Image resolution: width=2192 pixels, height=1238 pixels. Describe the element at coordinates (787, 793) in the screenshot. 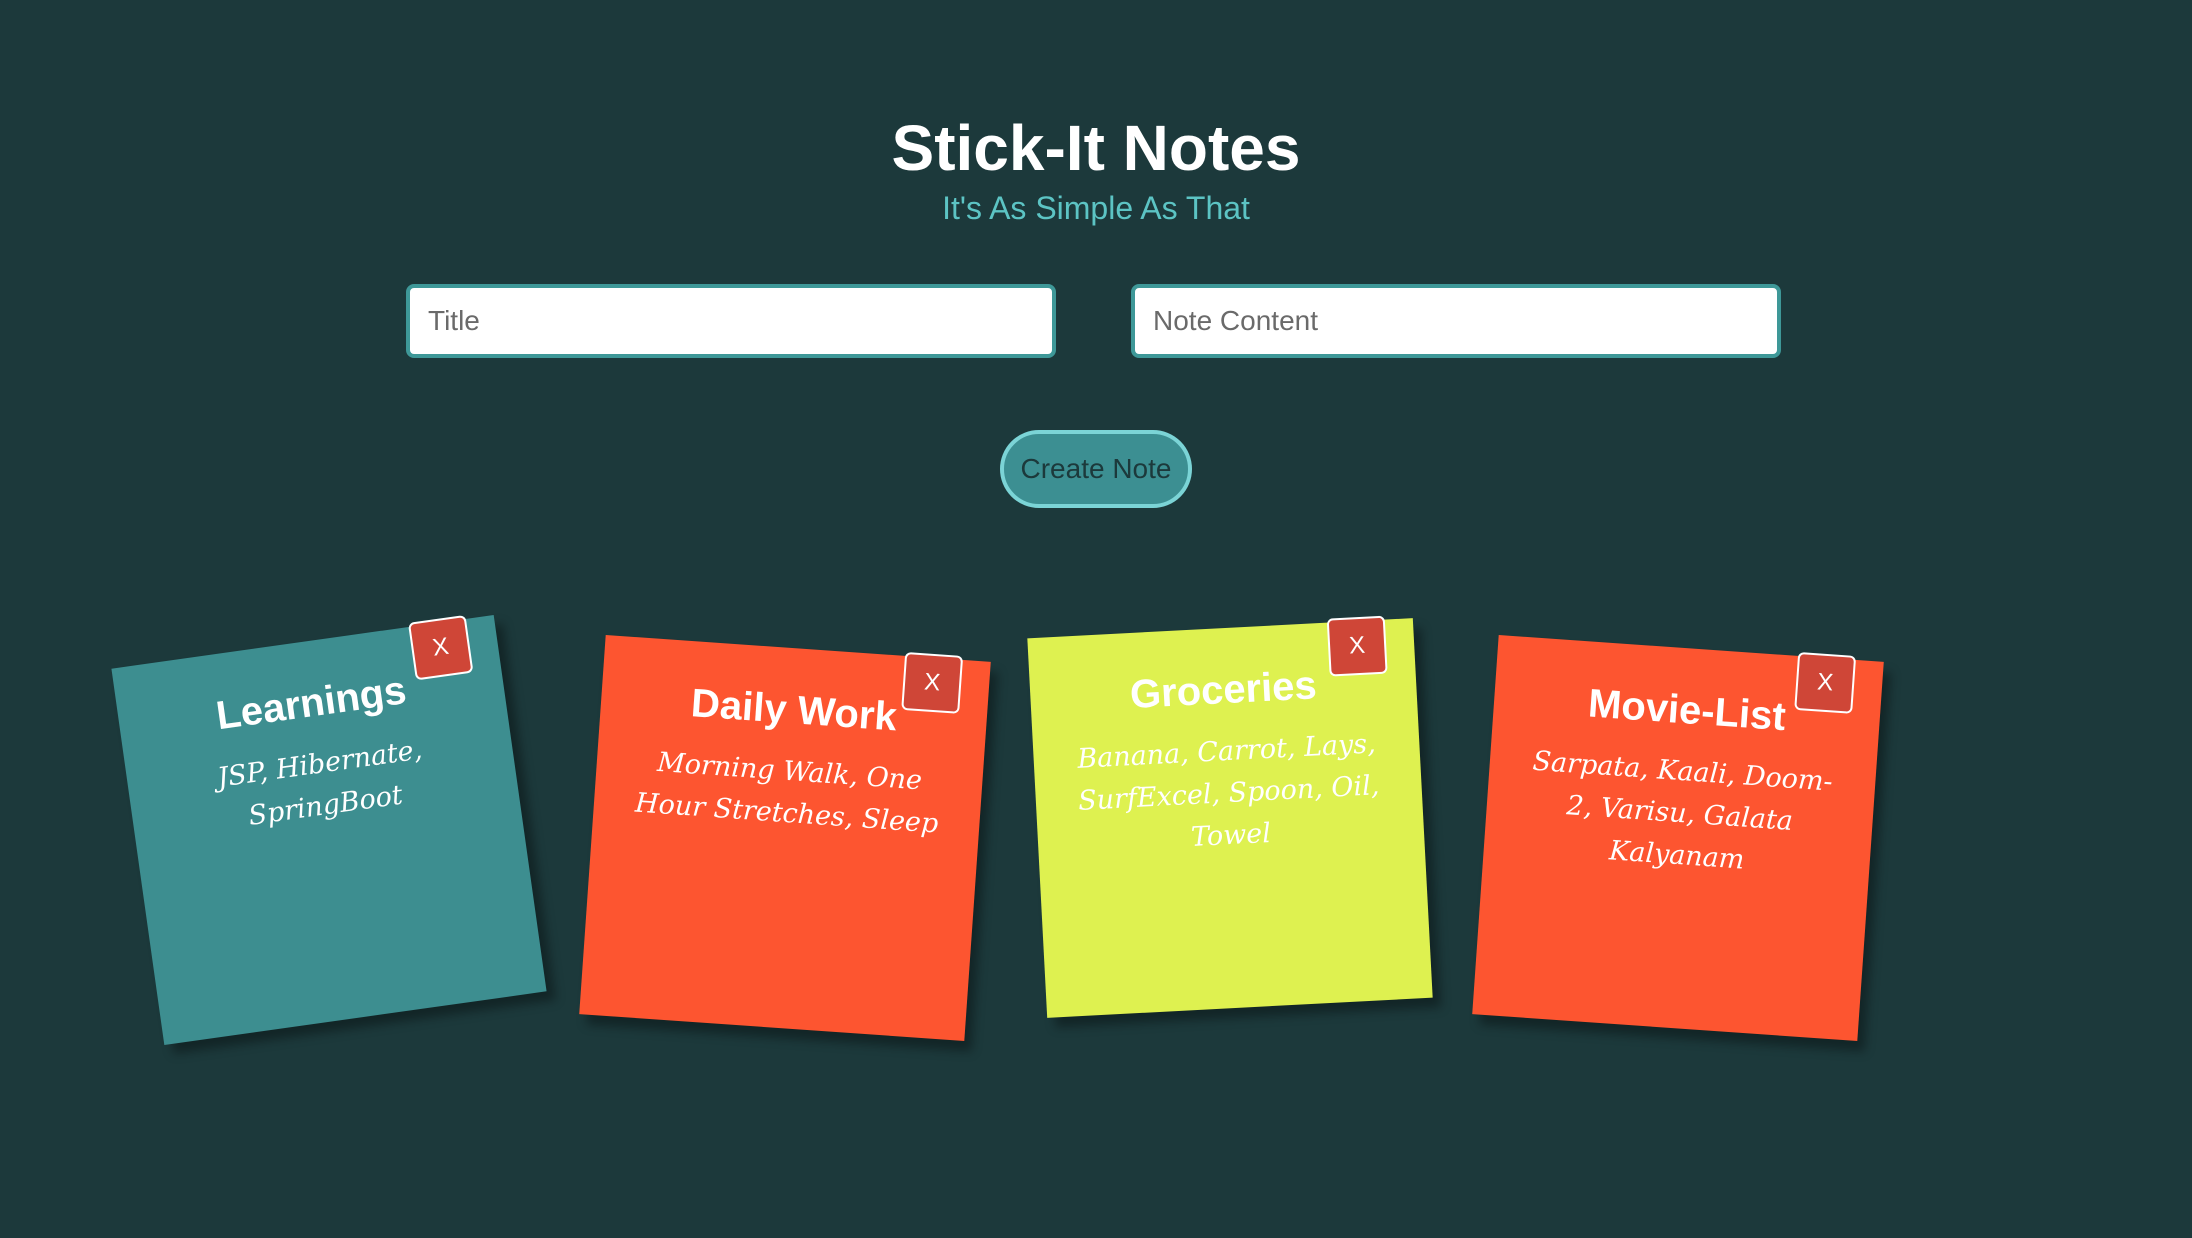

I see `note-content: Morning Walk, One Hour Stretches, Sleep` at that location.